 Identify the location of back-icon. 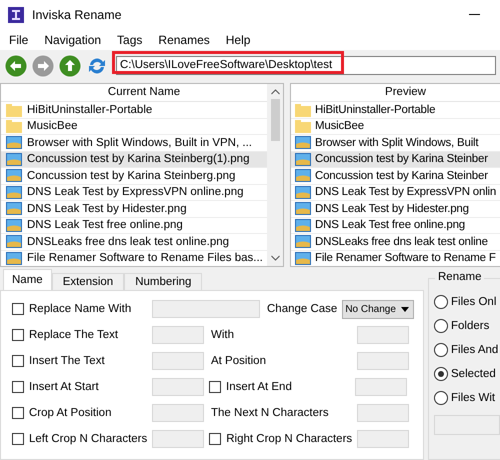
(16, 65).